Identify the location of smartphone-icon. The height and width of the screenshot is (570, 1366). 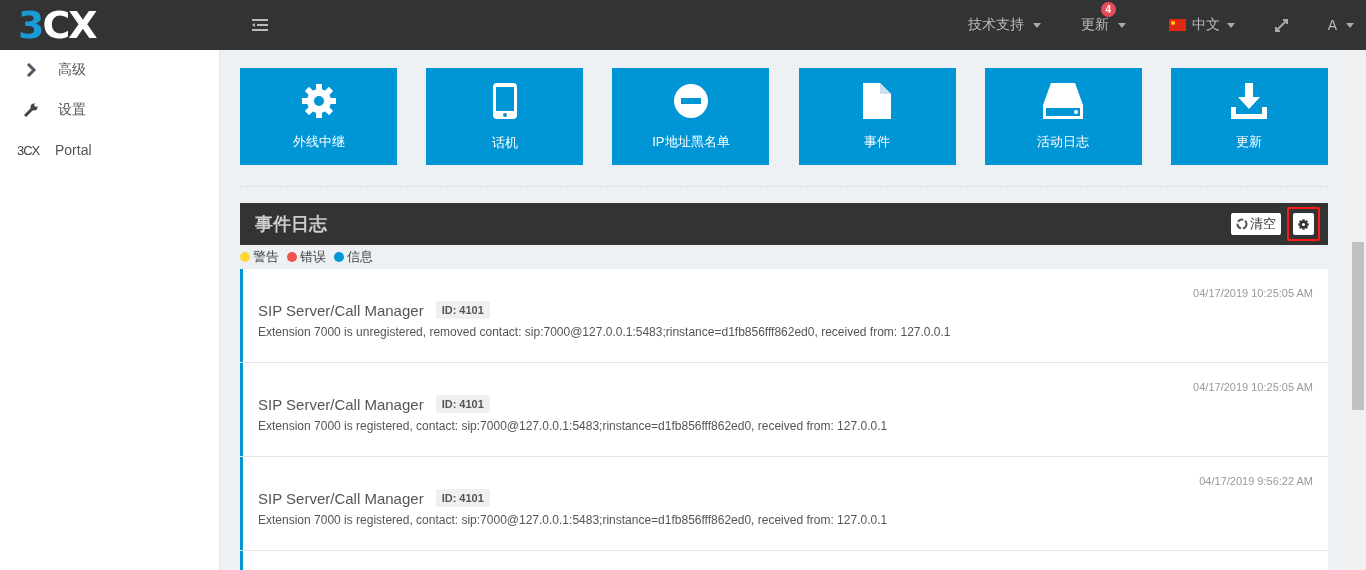
(504, 100).